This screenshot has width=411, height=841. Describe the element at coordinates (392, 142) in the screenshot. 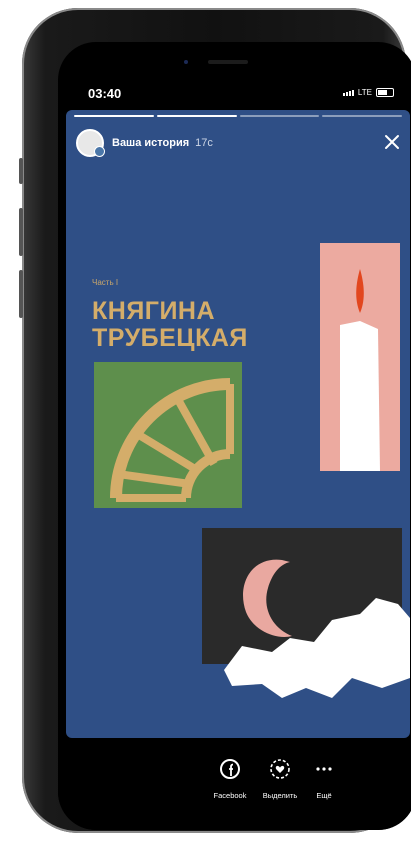

I see `close-icon` at that location.